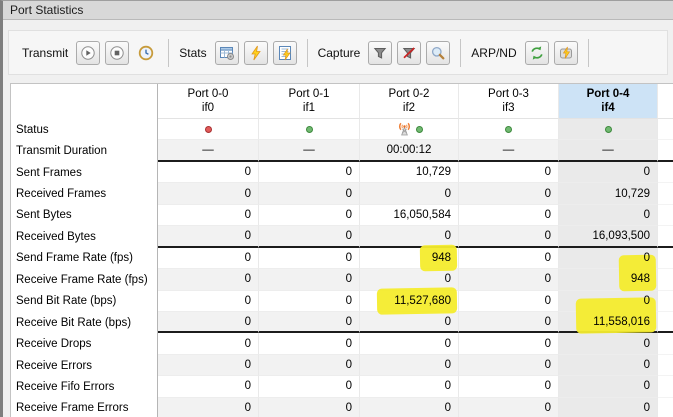 This screenshot has width=673, height=417. What do you see at coordinates (84, 258) in the screenshot?
I see `row-label: Send Frame Rate (fps)` at bounding box center [84, 258].